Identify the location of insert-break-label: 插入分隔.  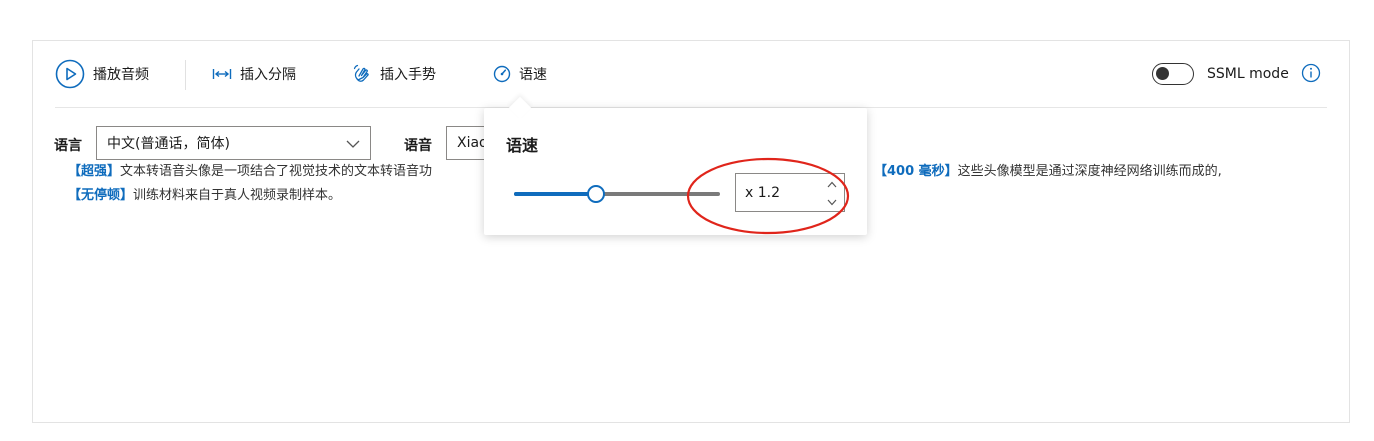
(268, 75).